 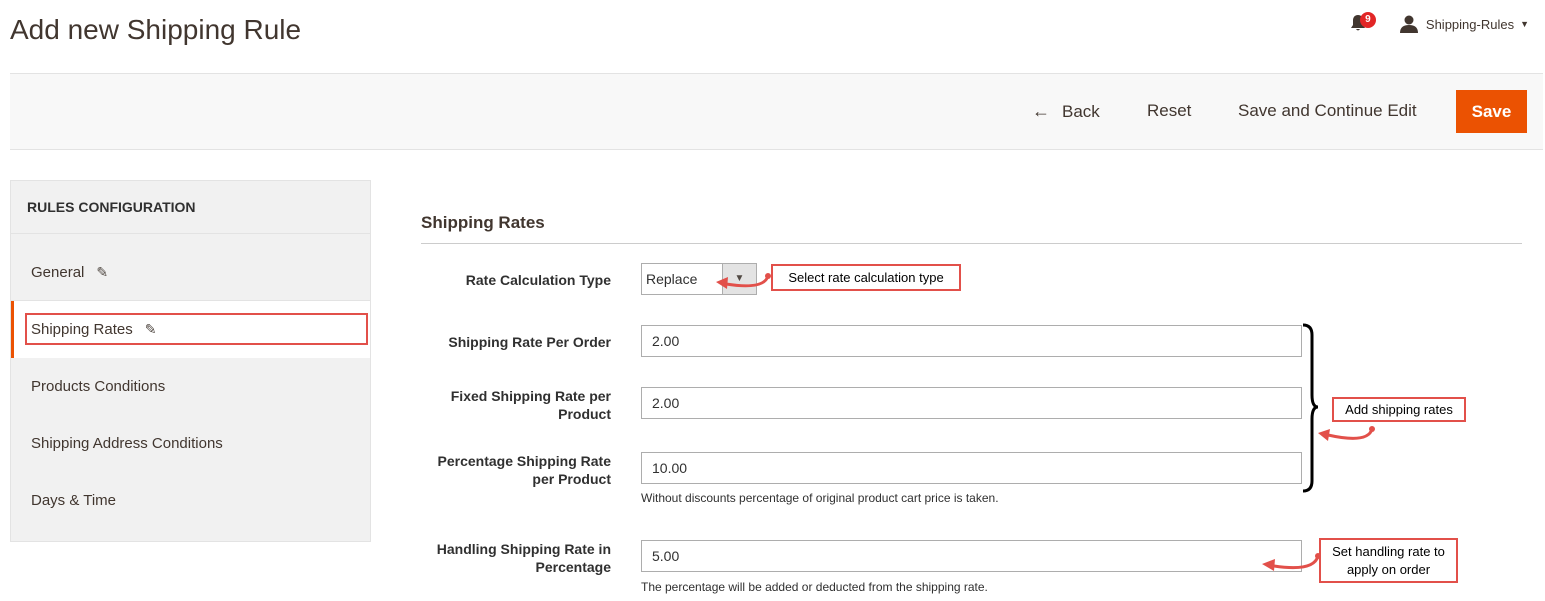 I want to click on sidebar-item-general: General ✎, so click(x=190, y=272).